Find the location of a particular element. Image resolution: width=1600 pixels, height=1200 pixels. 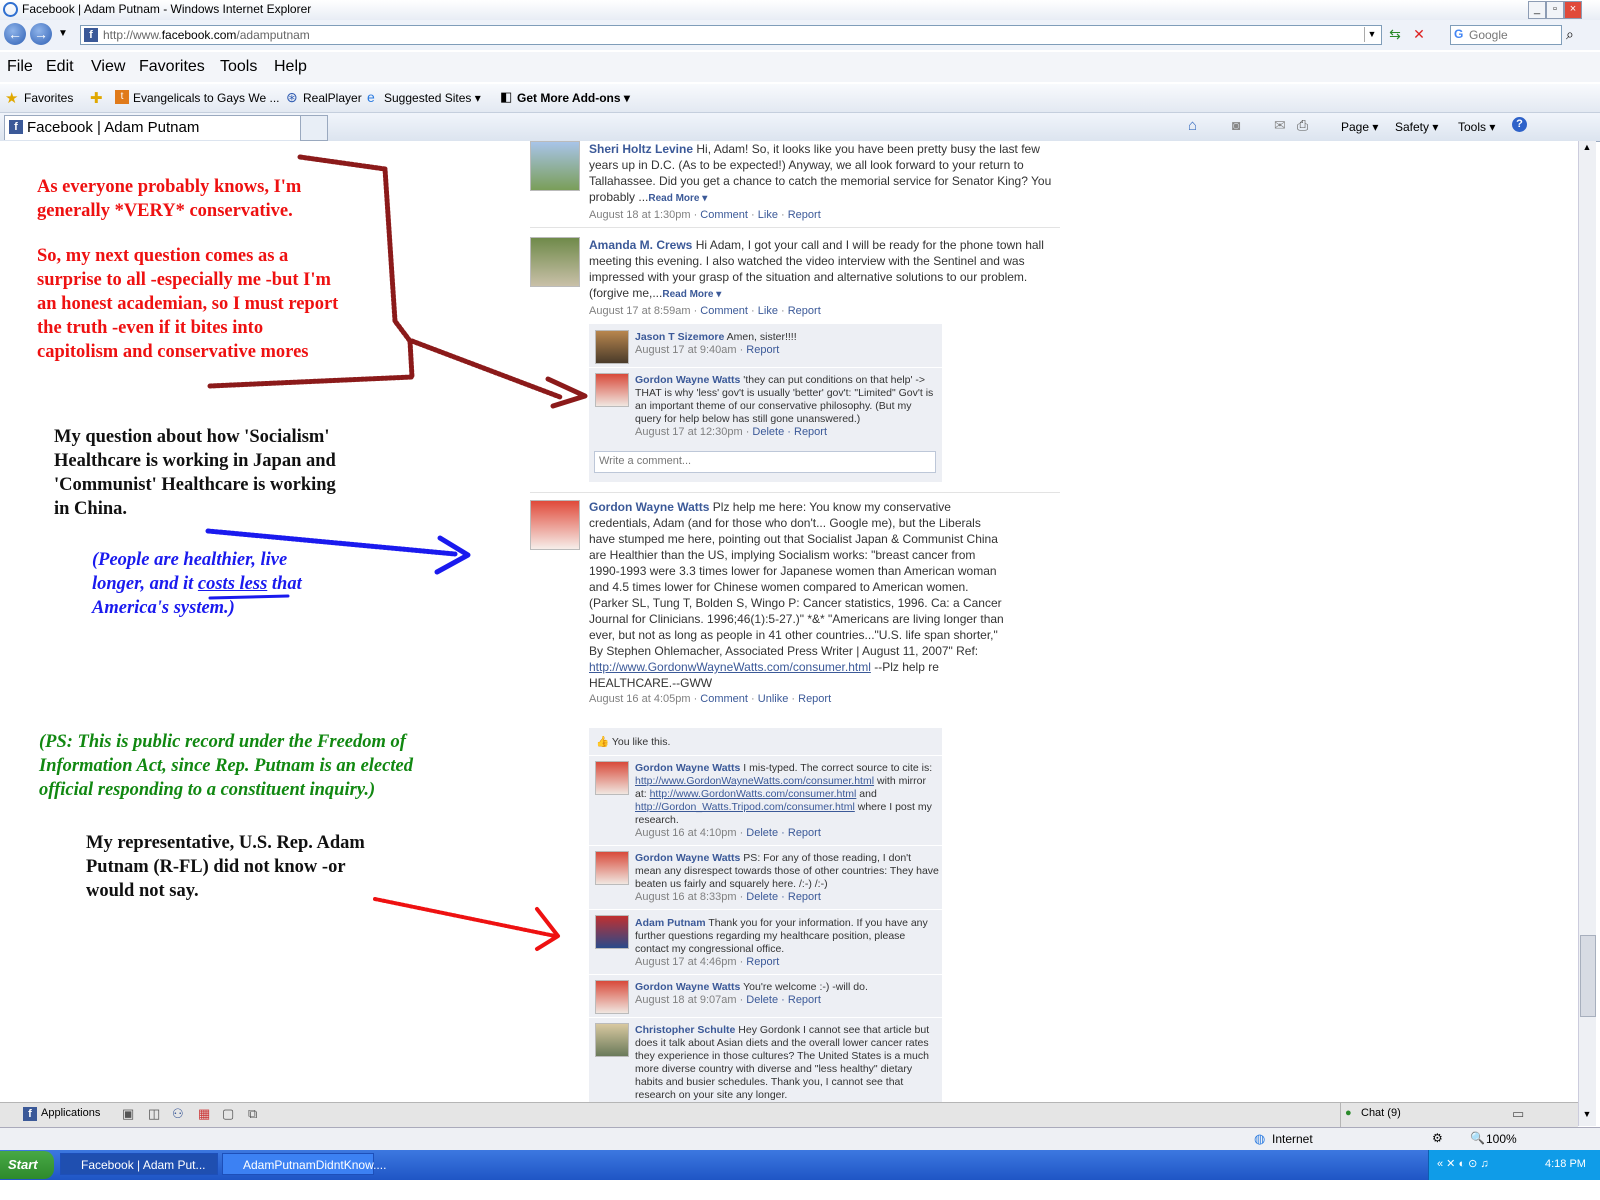

search-input: G Google is located at coordinates (1506, 35).